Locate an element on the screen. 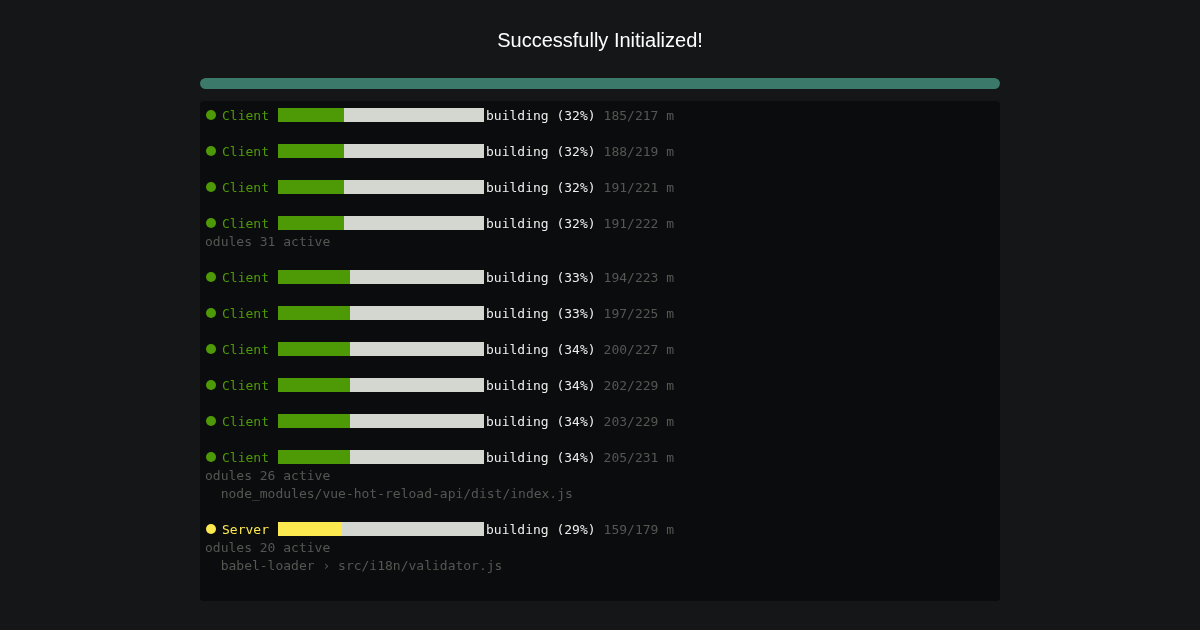 The height and width of the screenshot is (630, 1200). log-line: odules 31 active is located at coordinates (268, 241).